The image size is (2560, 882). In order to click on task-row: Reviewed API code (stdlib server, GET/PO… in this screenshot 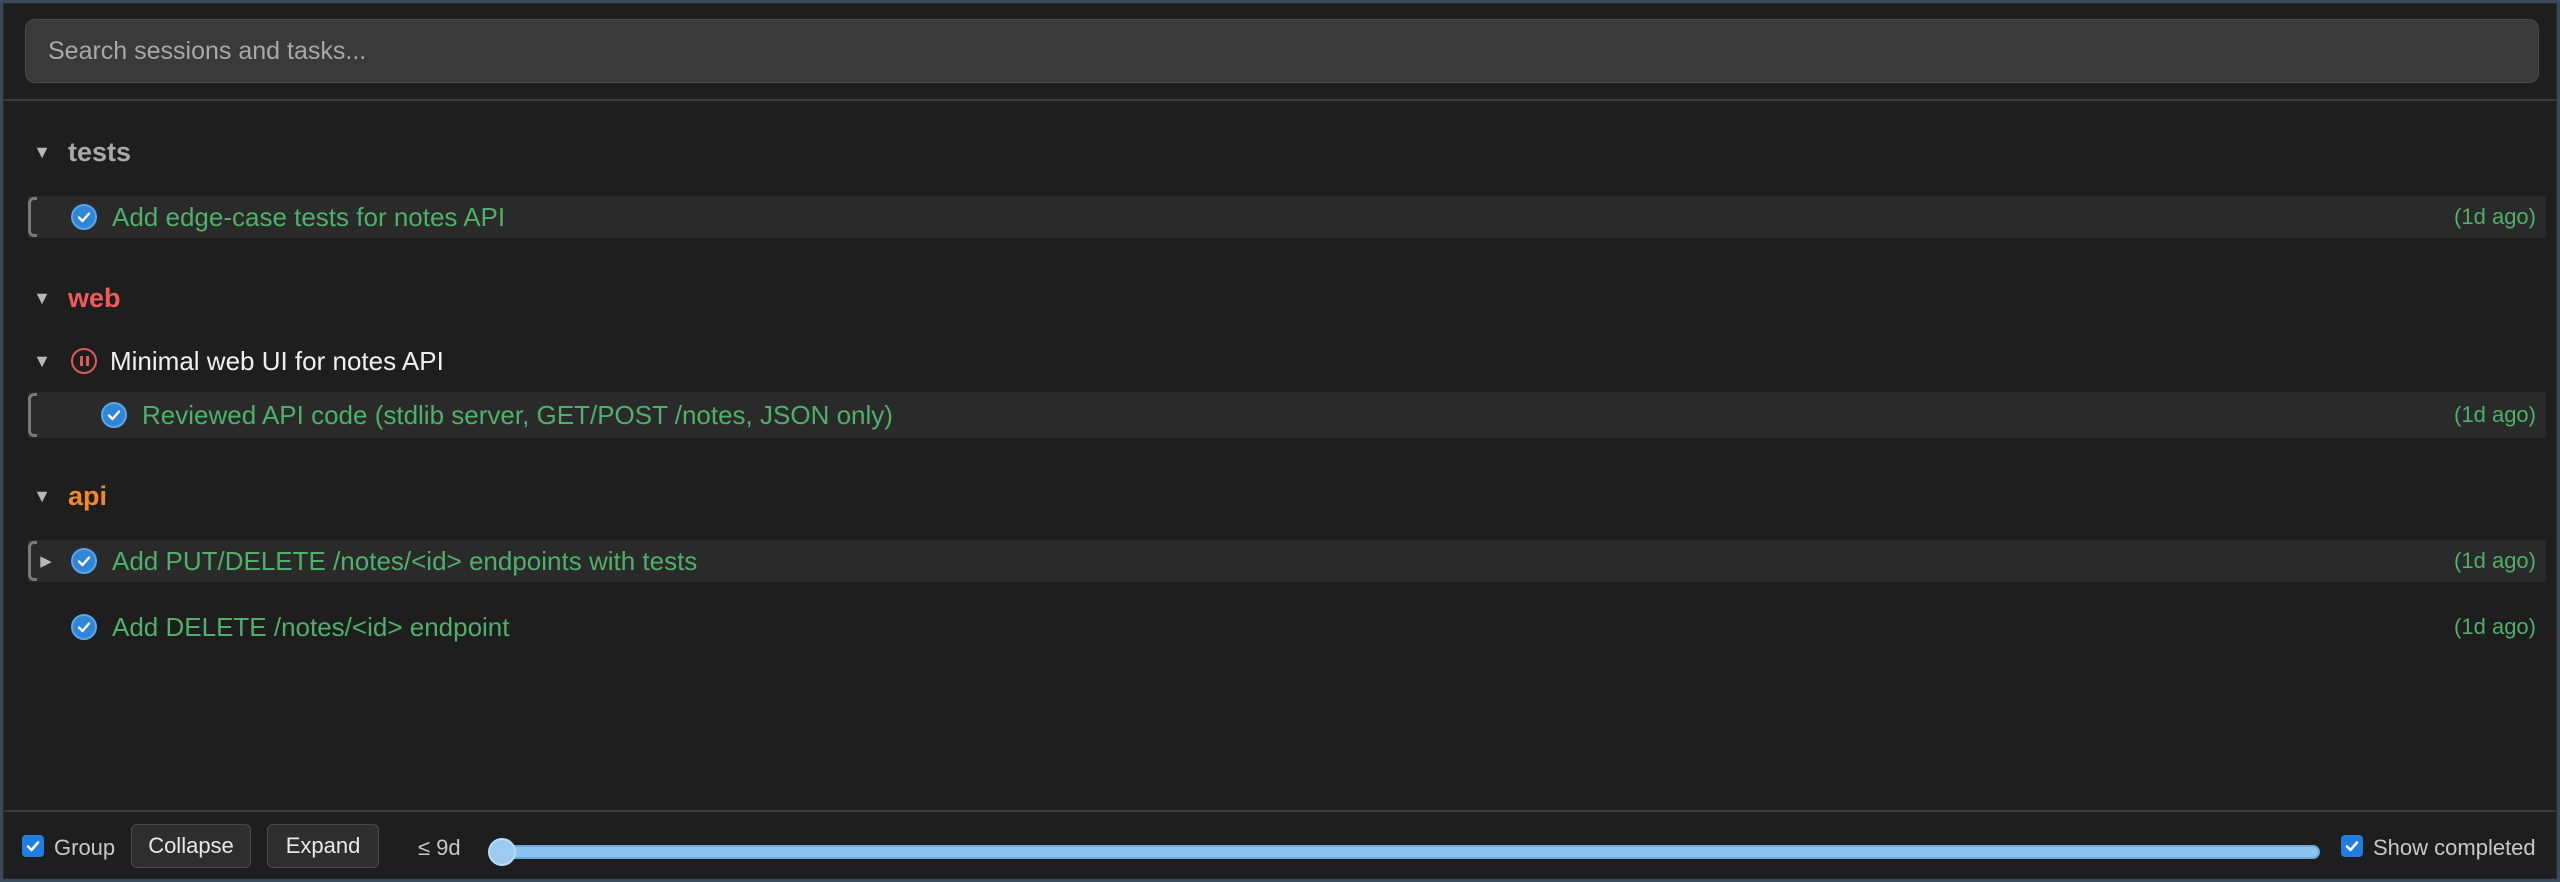, I will do `click(1287, 415)`.